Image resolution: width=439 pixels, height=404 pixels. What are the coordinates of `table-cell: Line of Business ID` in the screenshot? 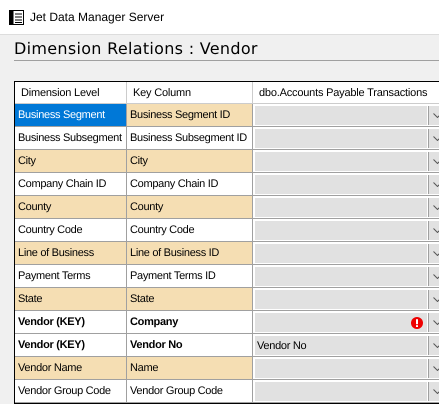 It's located at (190, 253).